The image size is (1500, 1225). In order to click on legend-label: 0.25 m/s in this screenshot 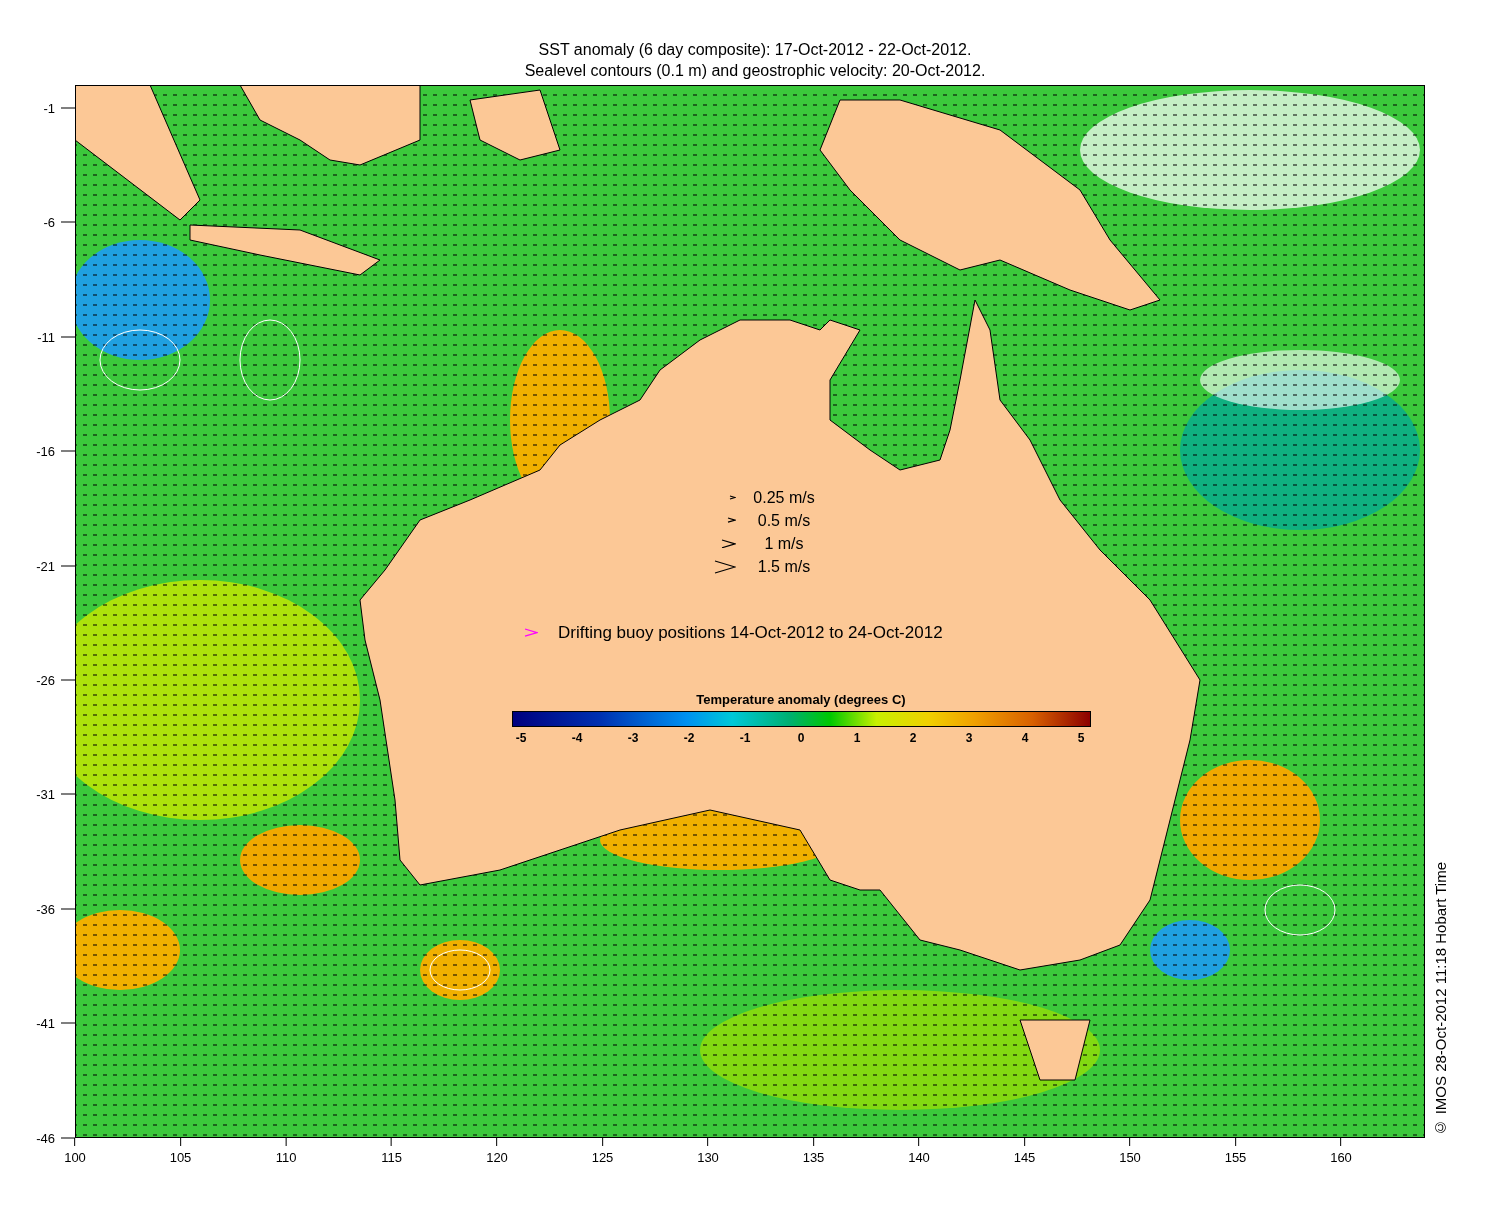, I will do `click(784, 497)`.